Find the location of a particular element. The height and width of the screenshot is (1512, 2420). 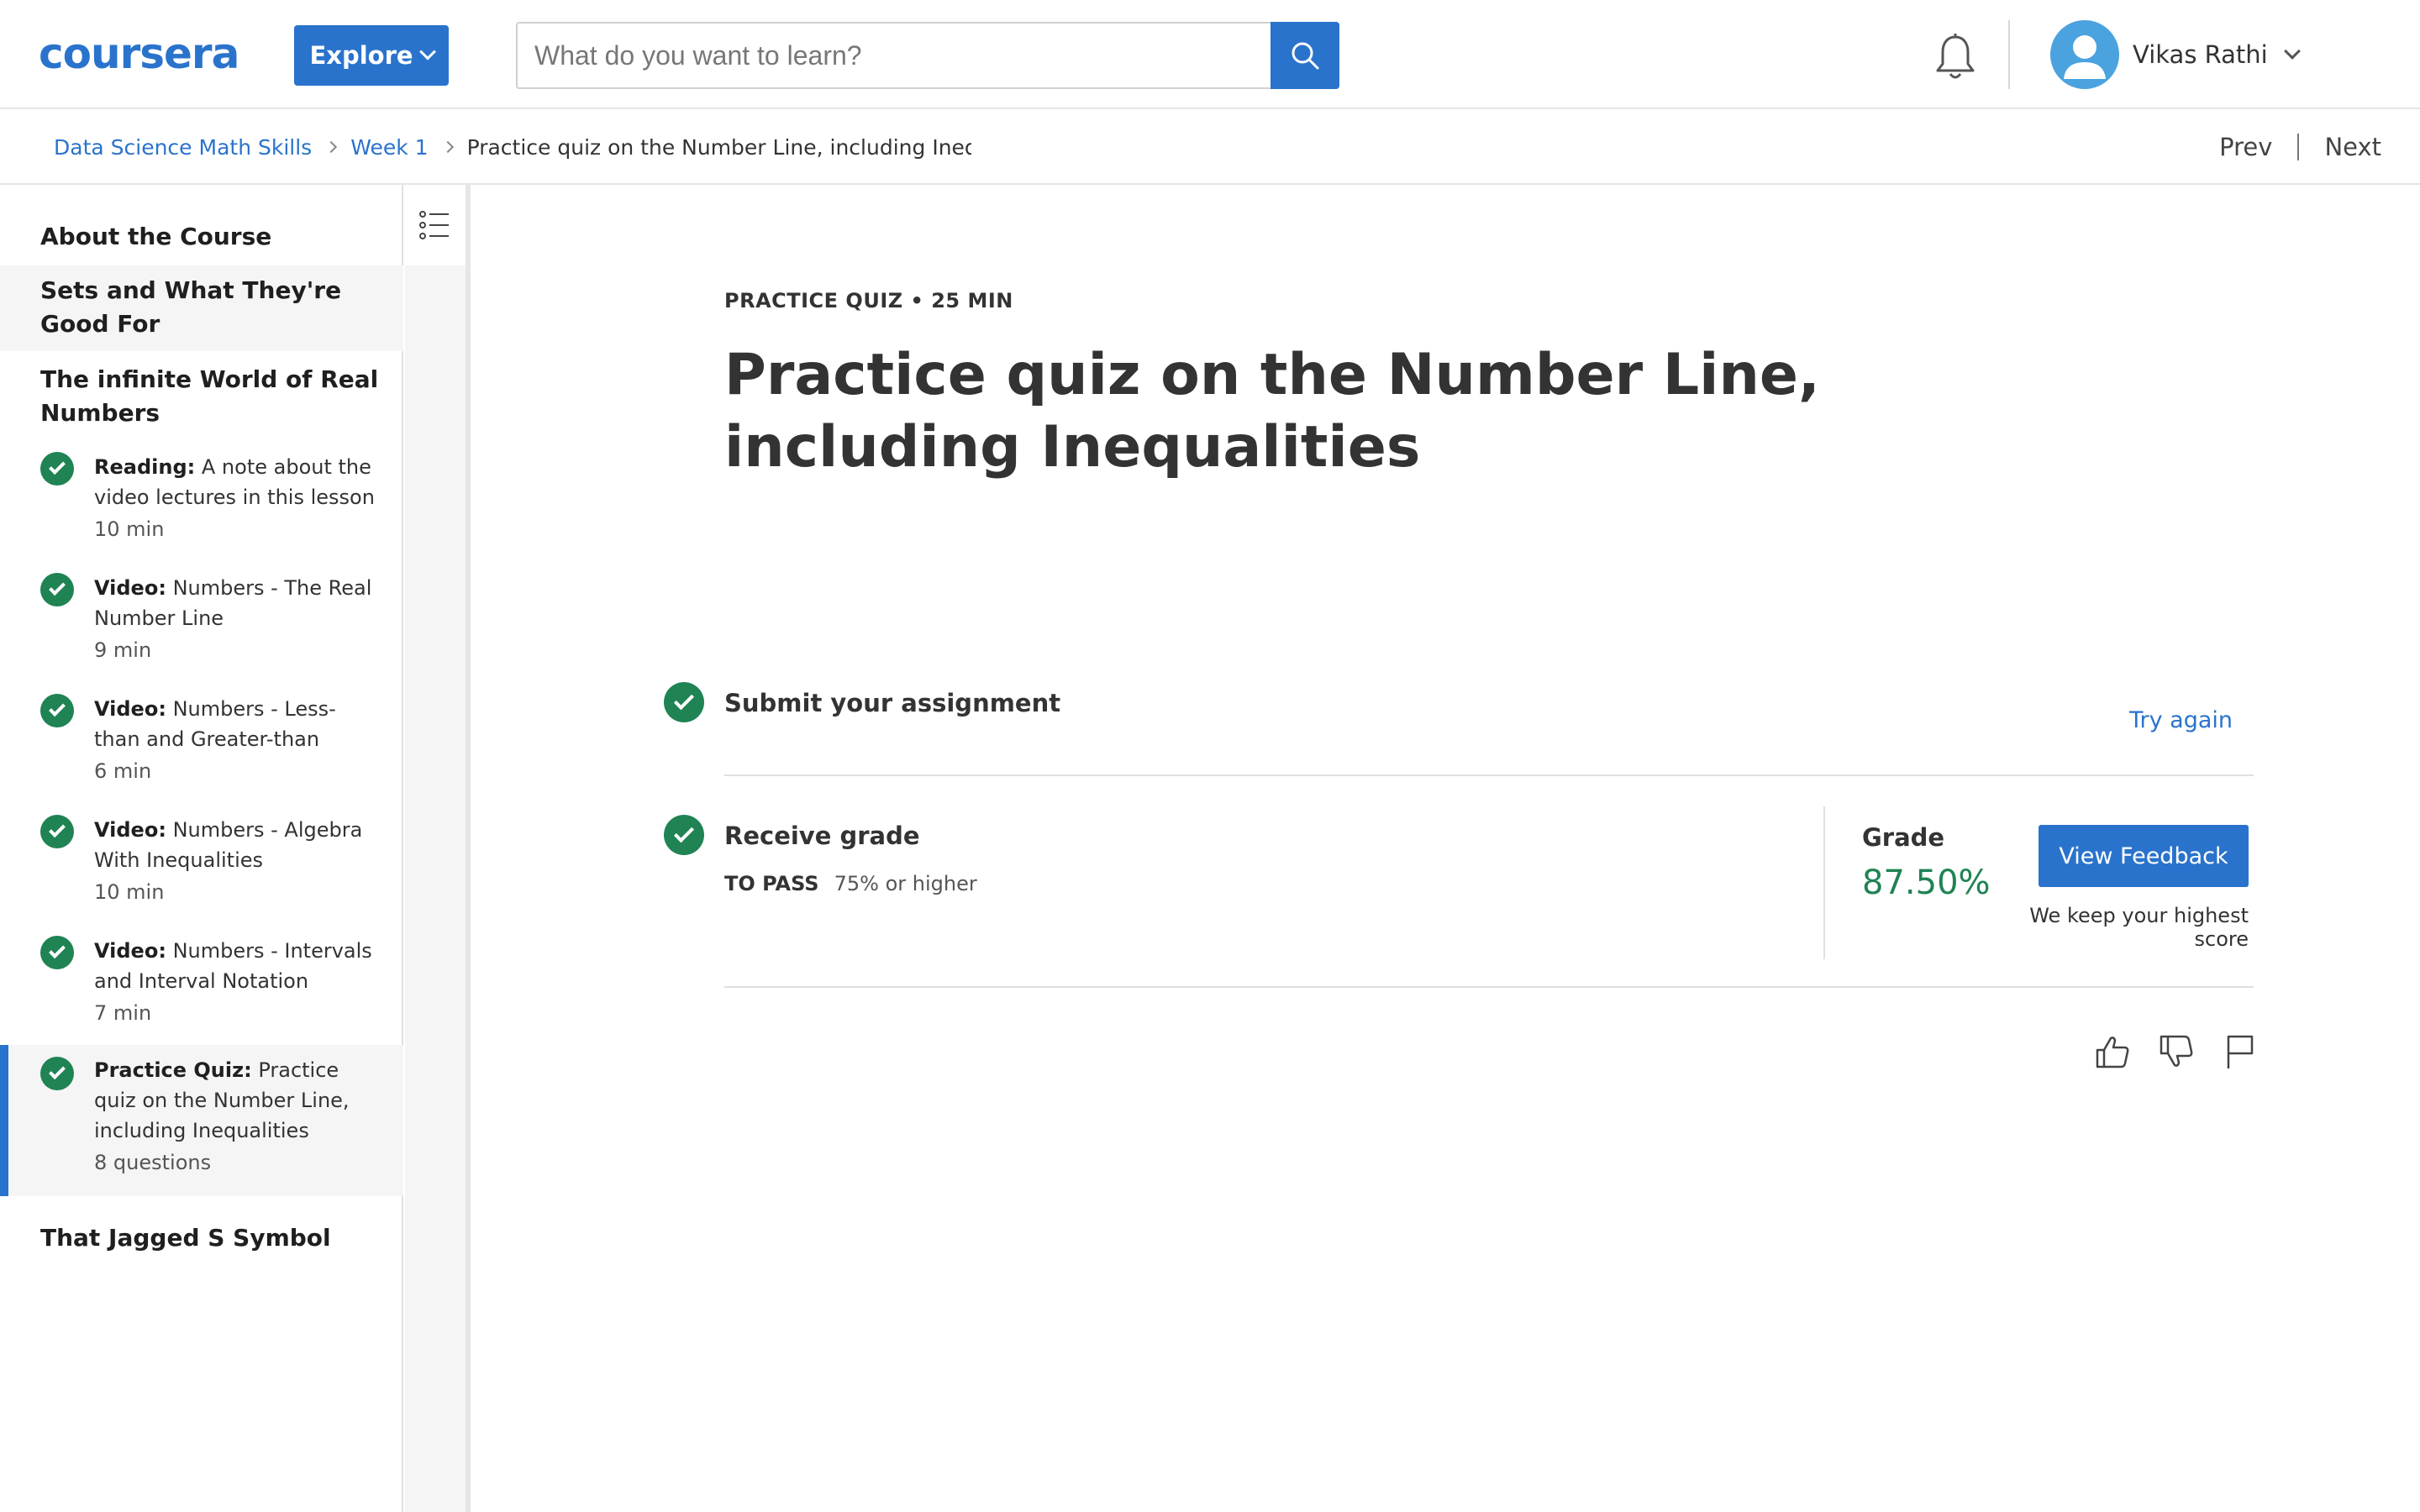

sidebar-section-sets: Sets and What They're Good For is located at coordinates (202, 308).